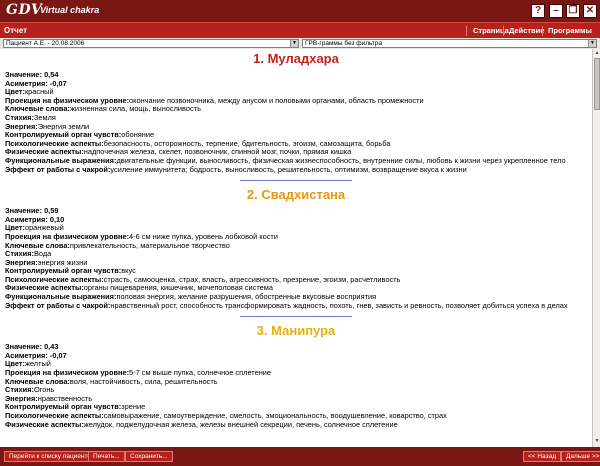  Describe the element at coordinates (29, 92) in the screenshot. I see `color-line: Цвет:красный` at that location.